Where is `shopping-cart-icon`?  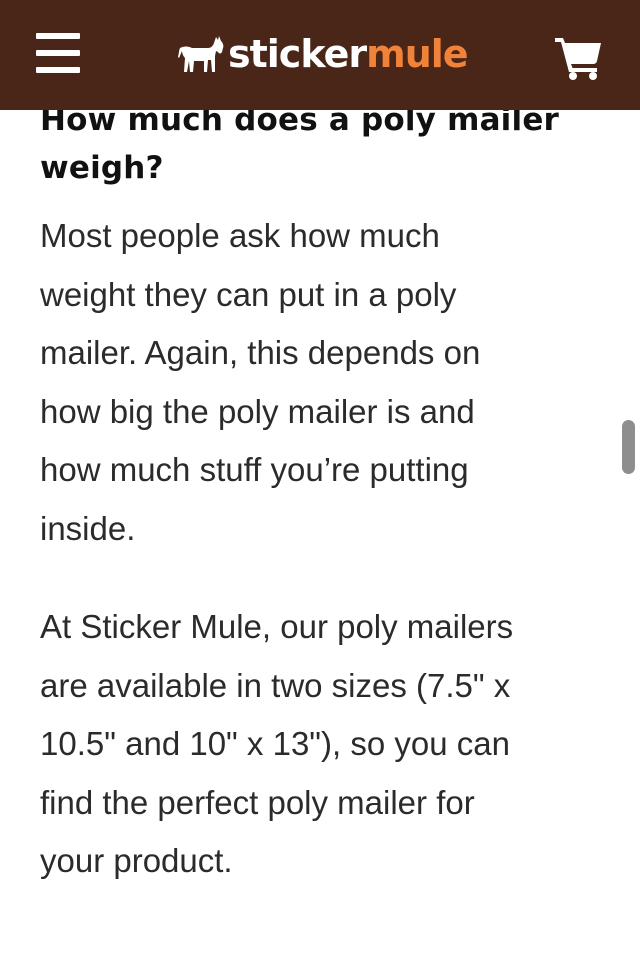
shopping-cart-icon is located at coordinates (580, 58).